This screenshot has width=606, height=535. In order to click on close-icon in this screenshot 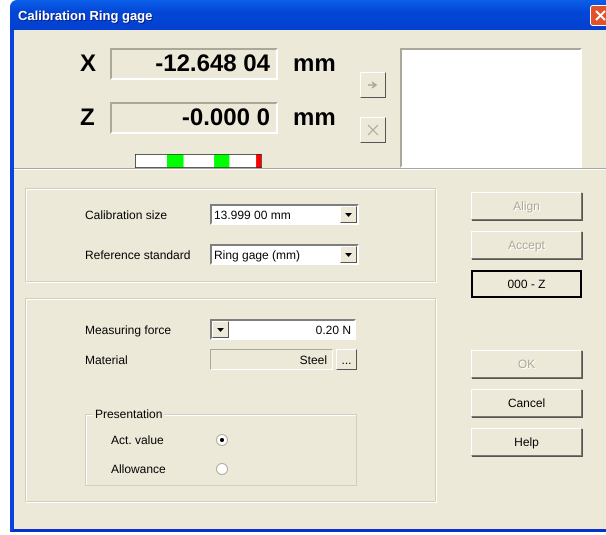, I will do `click(600, 15)`.